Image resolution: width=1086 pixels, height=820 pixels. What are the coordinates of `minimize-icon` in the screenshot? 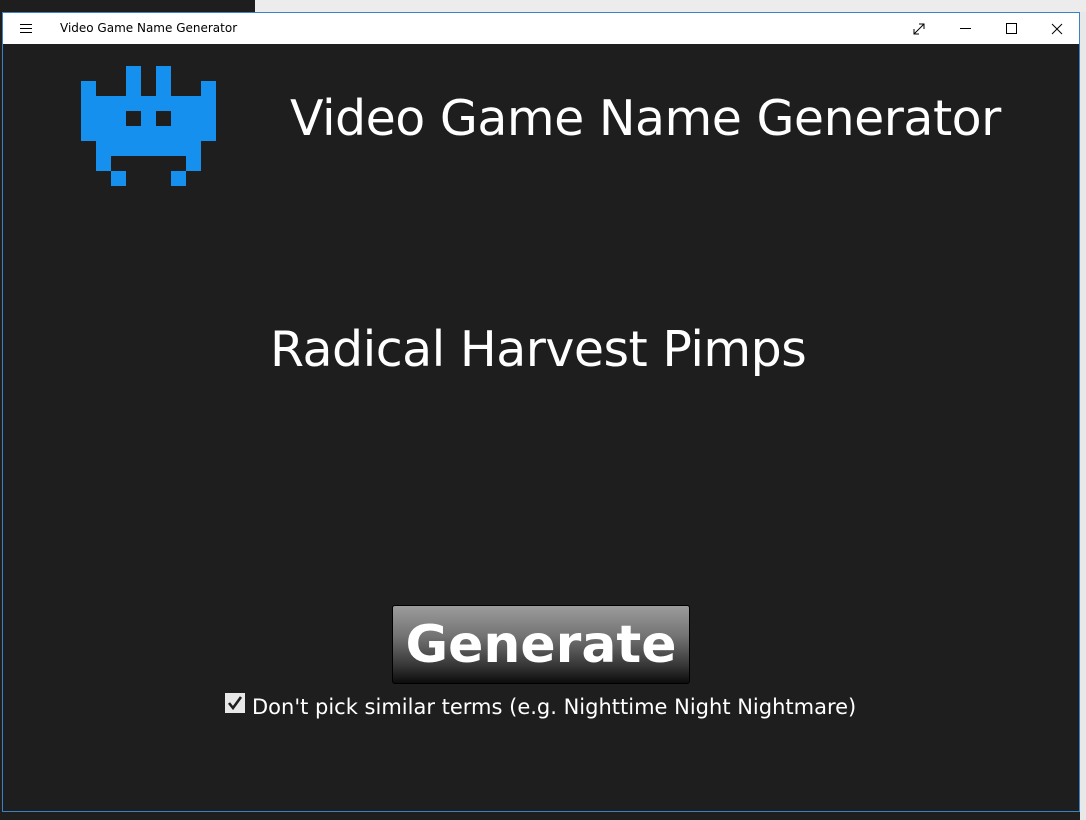 It's located at (965, 28).